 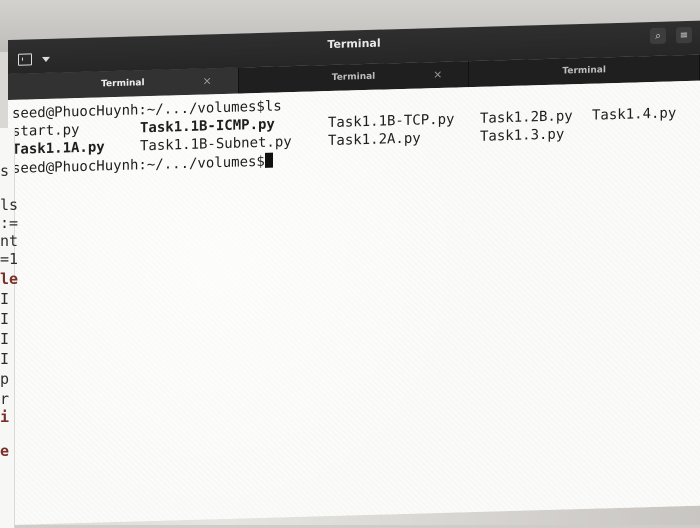 I want to click on file-entry: Task1.1A.py, so click(x=58, y=148).